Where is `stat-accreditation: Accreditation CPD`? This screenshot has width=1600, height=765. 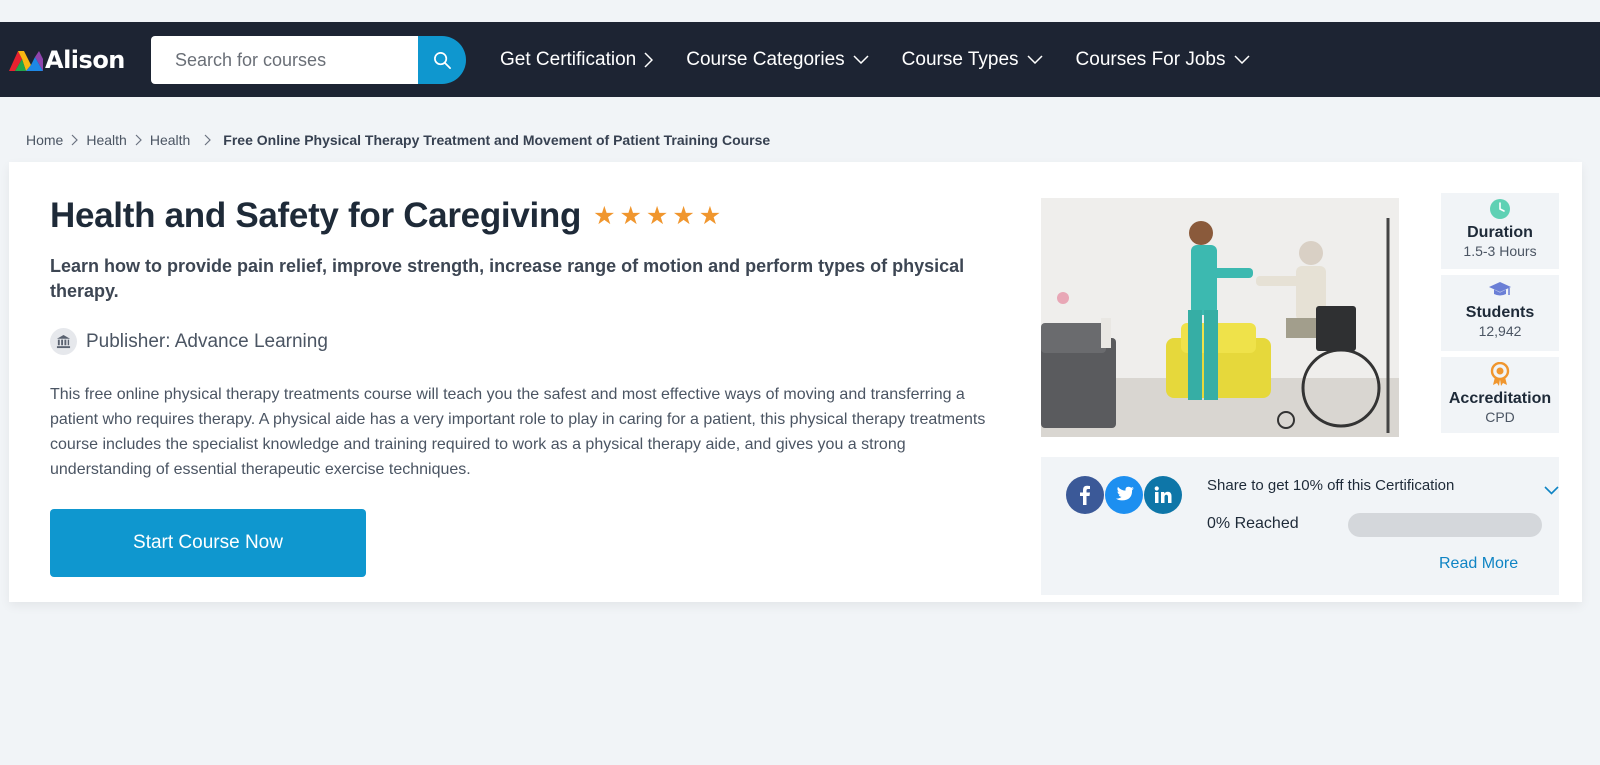
stat-accreditation: Accreditation CPD is located at coordinates (1500, 395).